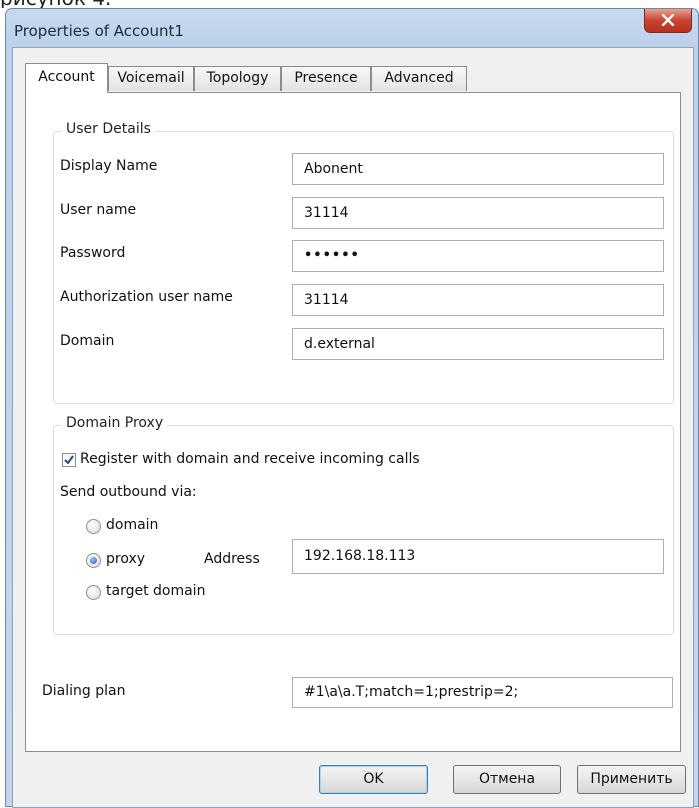 This screenshot has height=808, width=699. Describe the element at coordinates (237, 78) in the screenshot. I see `tab-topology: Topology` at that location.